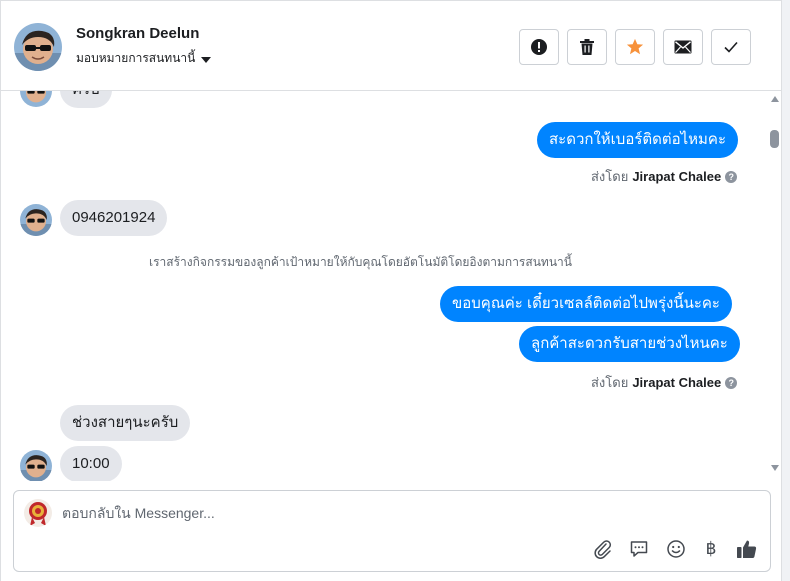 Image resolution: width=790 pixels, height=581 pixels. I want to click on incoming-message: 0946201924, so click(114, 218).